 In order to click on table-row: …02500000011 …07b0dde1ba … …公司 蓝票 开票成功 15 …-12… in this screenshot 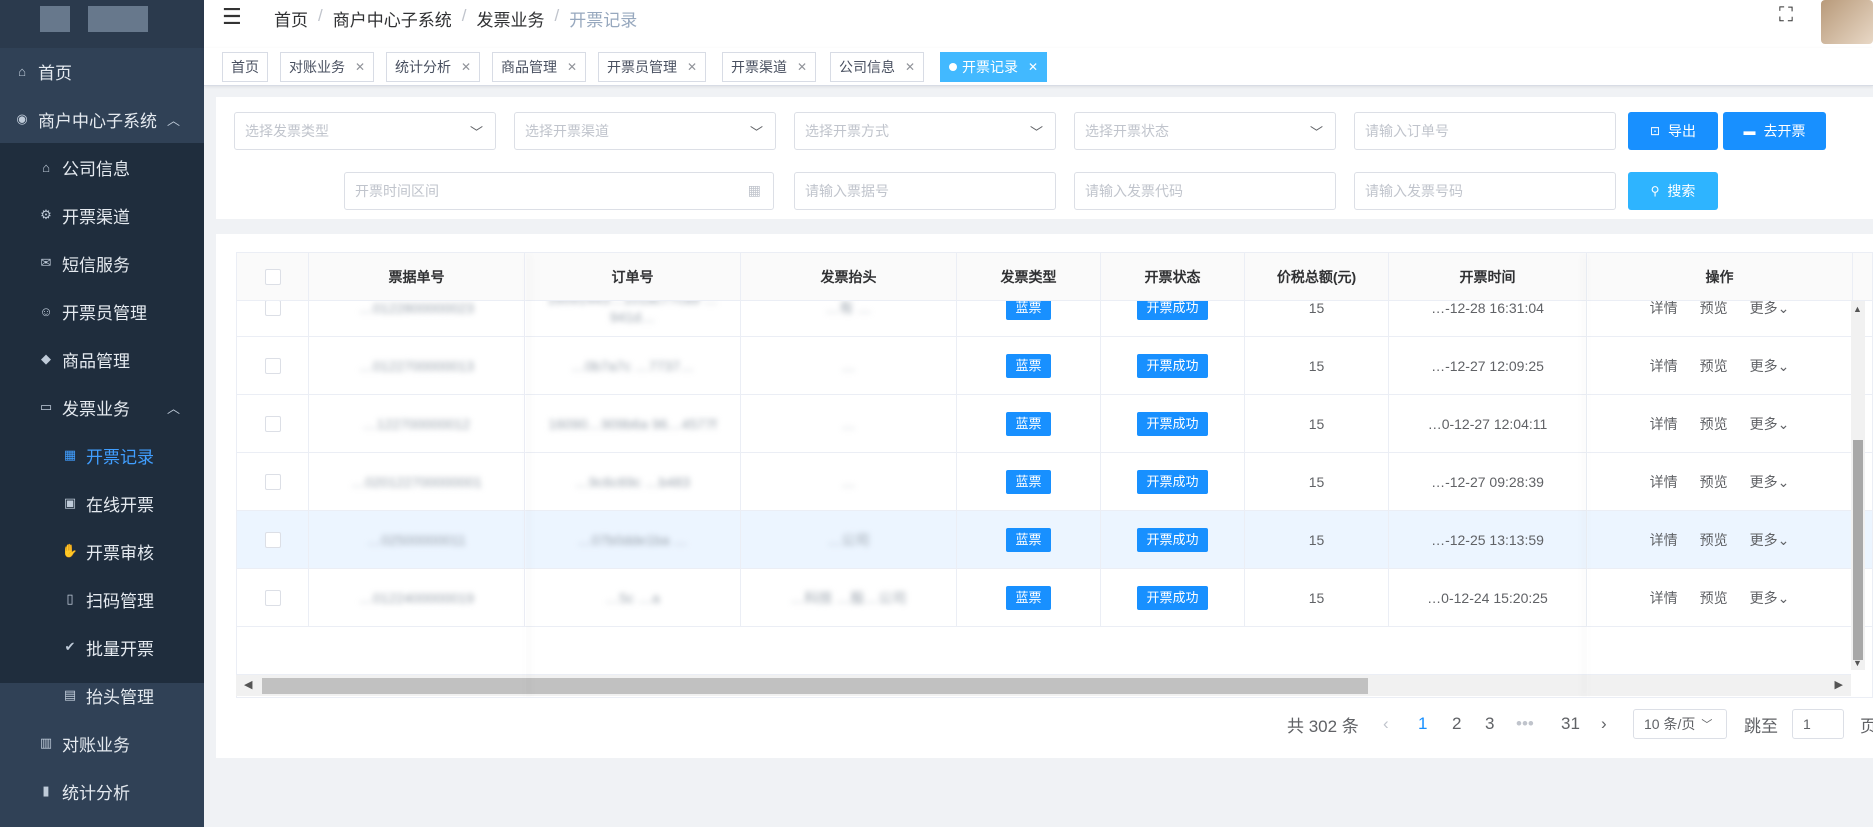, I will do `click(1054, 540)`.